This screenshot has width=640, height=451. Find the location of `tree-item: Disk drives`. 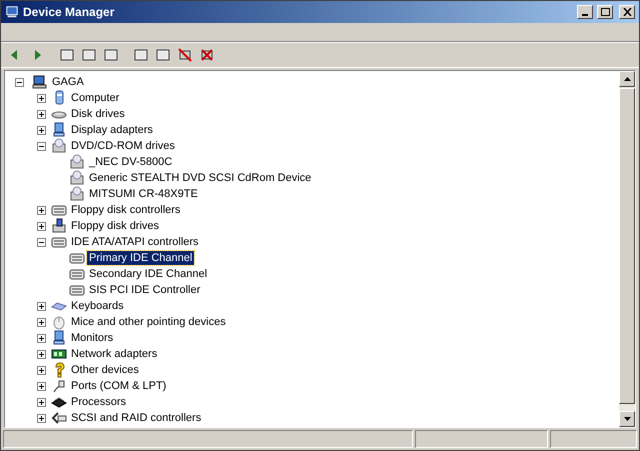

tree-item: Disk drives is located at coordinates (98, 114).